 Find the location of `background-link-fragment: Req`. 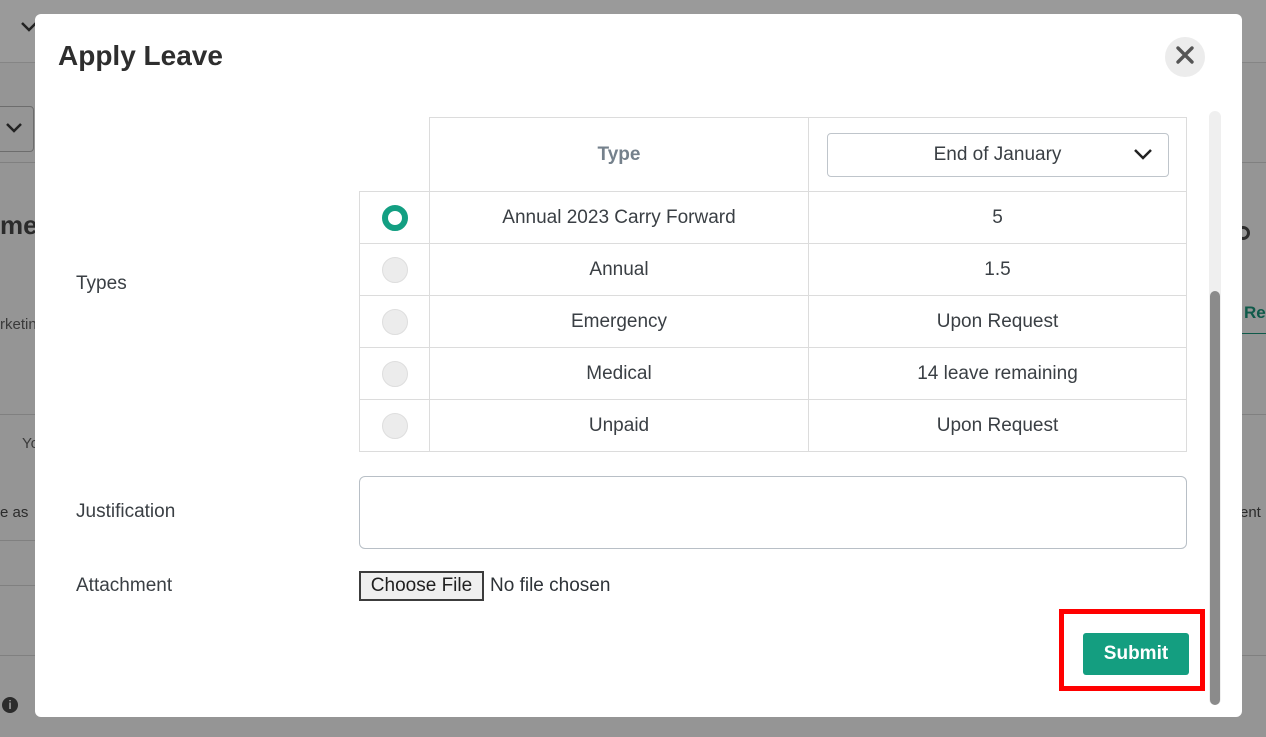

background-link-fragment: Req is located at coordinates (1255, 312).